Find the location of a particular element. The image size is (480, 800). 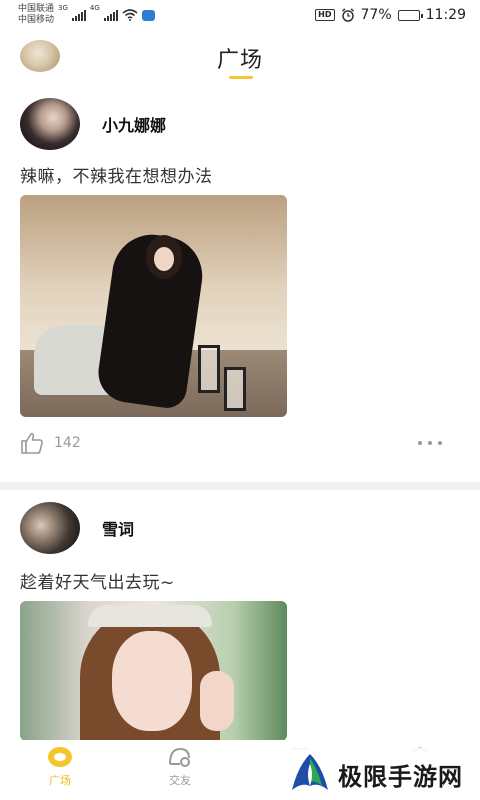

carrier-1: 中国联通 is located at coordinates (36, 9).